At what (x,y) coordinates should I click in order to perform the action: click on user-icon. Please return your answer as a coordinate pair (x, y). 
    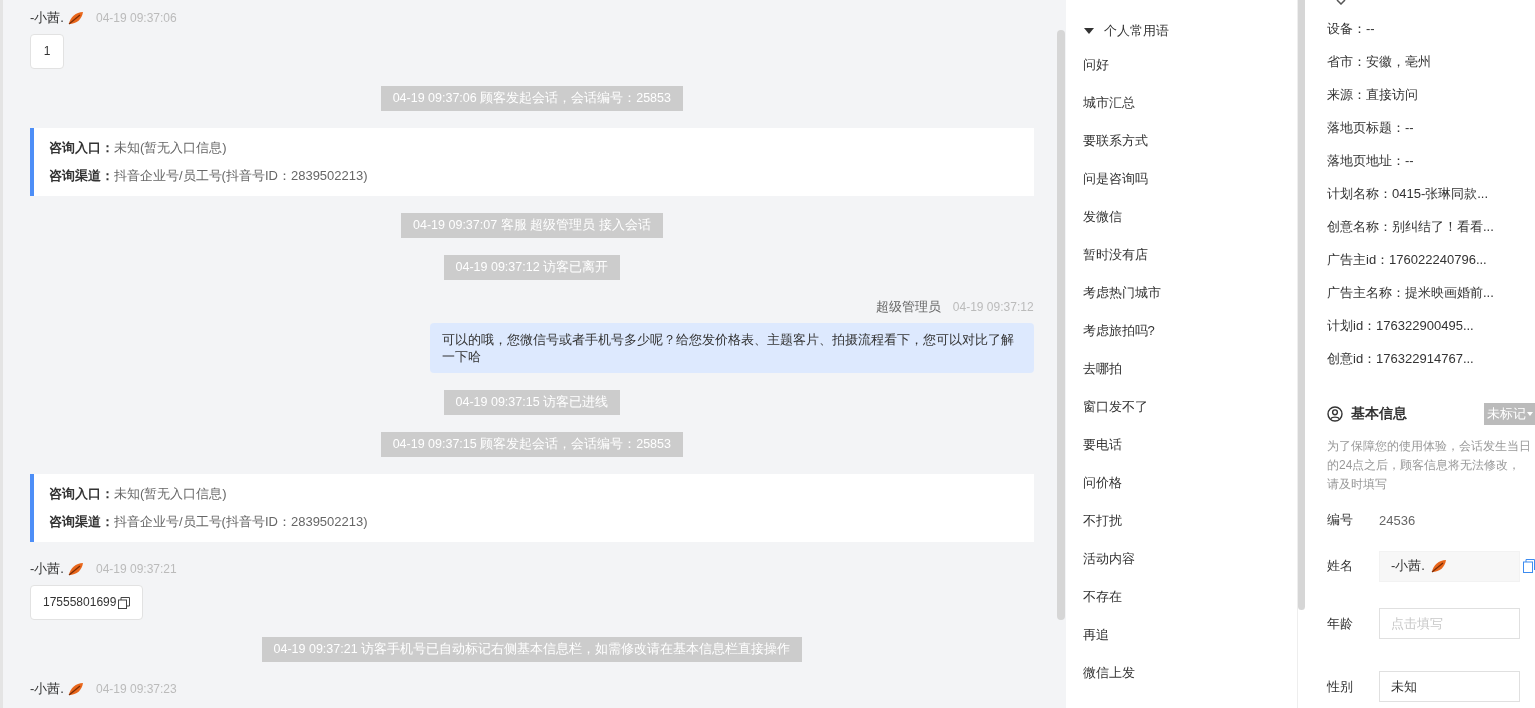
    Looking at the image, I should click on (1335, 414).